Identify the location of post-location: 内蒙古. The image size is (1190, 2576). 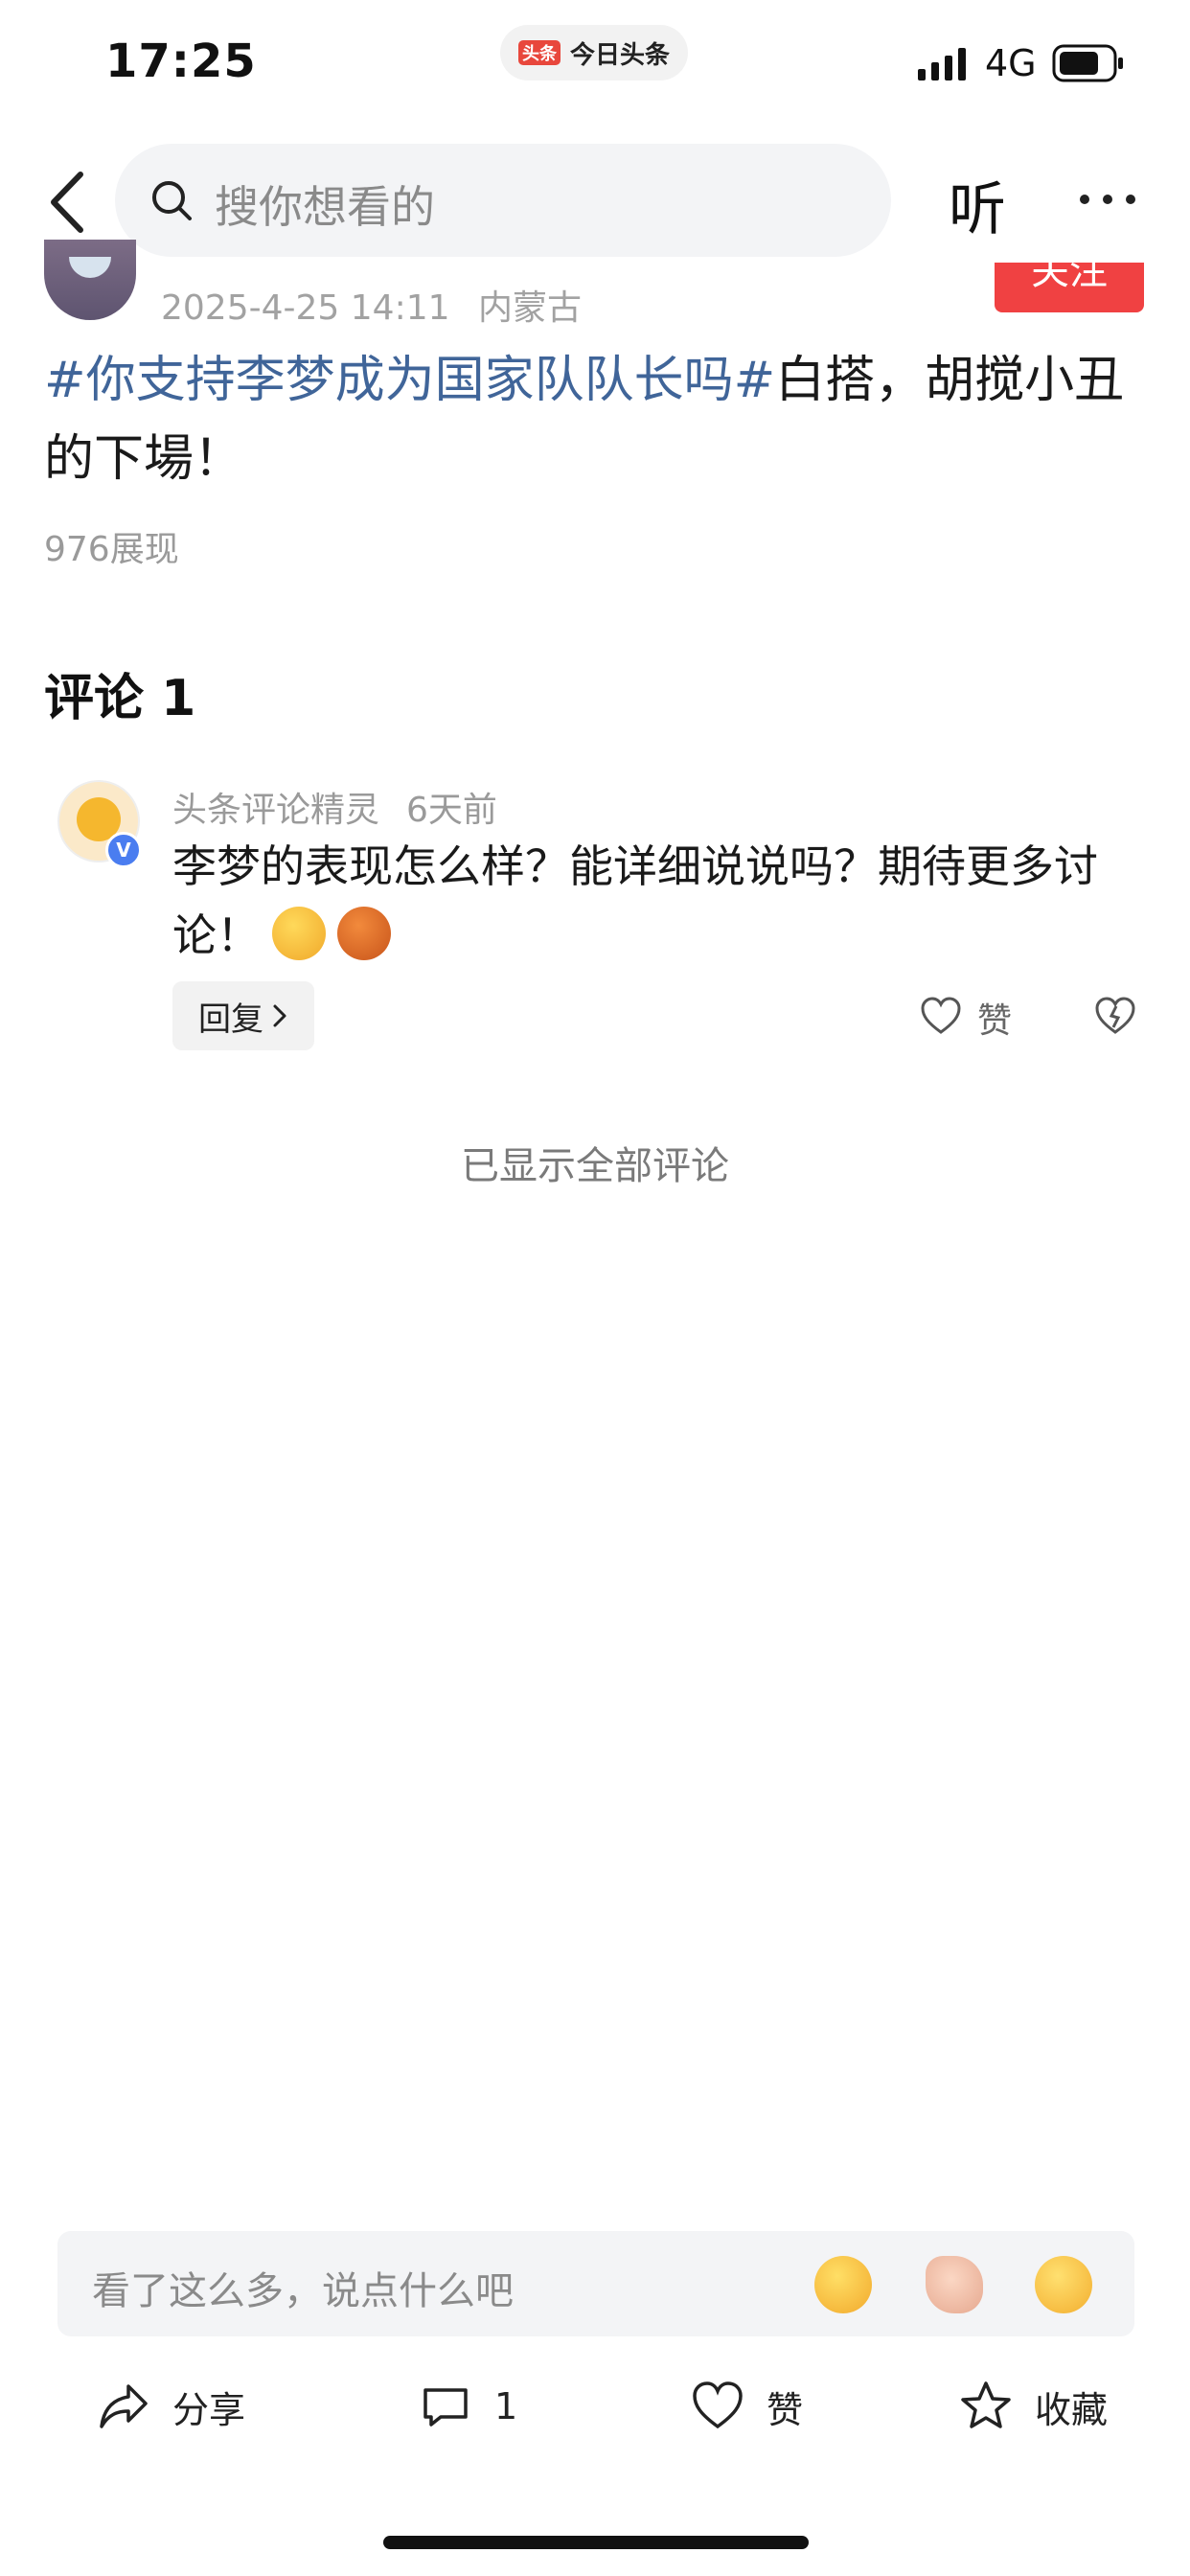
(529, 308).